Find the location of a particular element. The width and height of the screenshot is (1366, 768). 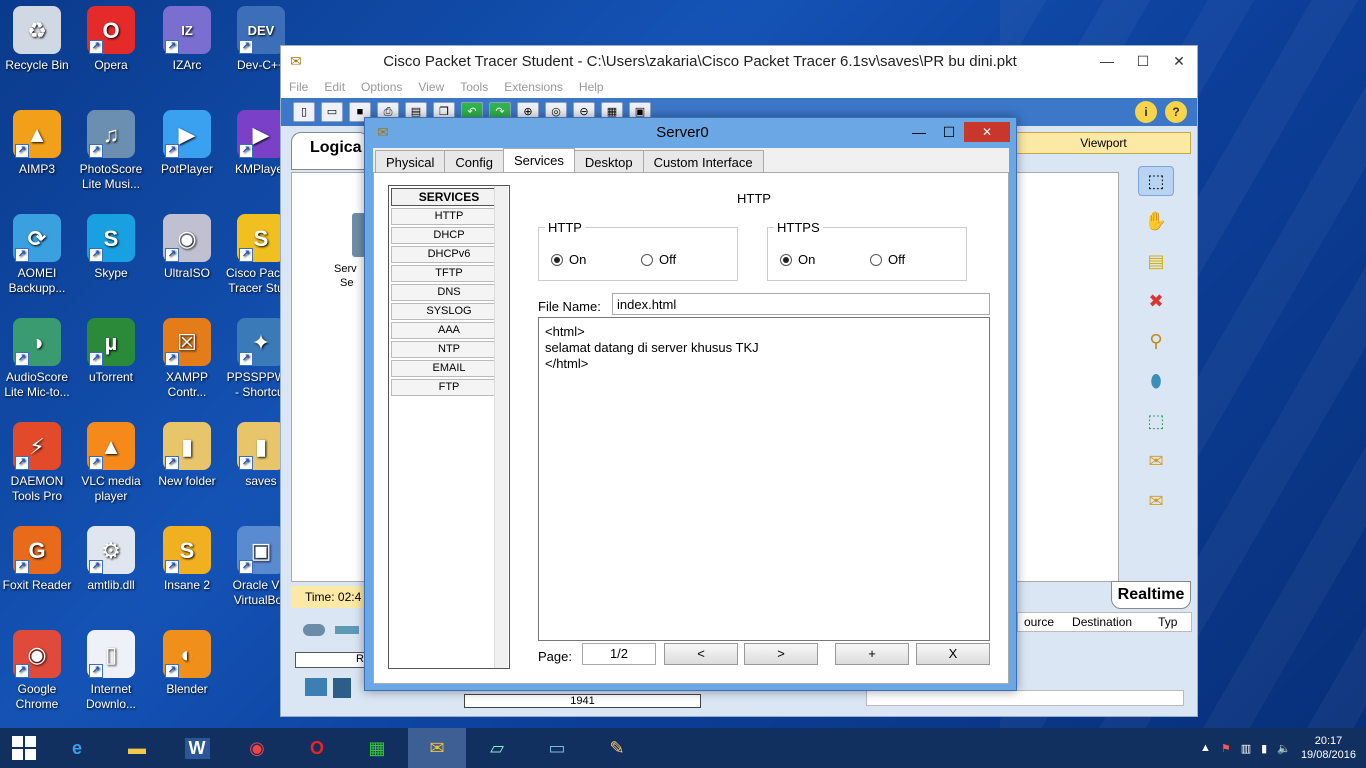

security-category-icon is located at coordinates (342, 688).